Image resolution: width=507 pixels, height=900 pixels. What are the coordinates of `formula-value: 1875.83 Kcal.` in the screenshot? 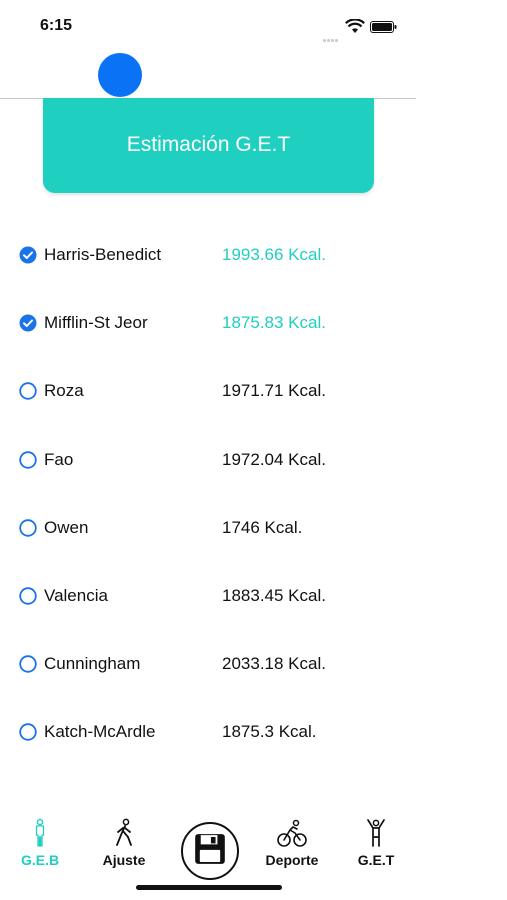 It's located at (274, 322).